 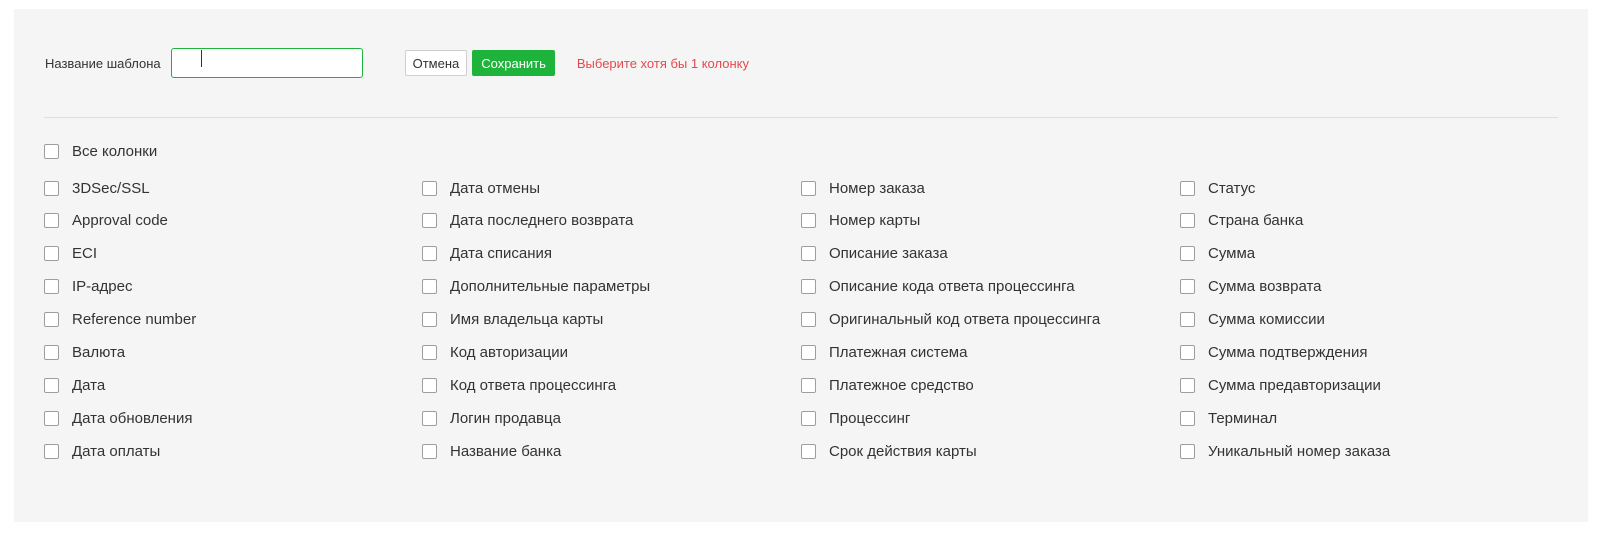 What do you see at coordinates (1285, 188) in the screenshot?
I see `column-checkbox-row: Статус` at bounding box center [1285, 188].